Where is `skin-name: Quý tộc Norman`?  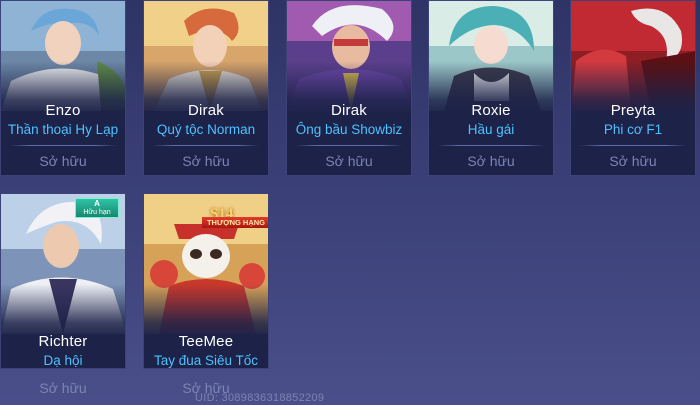
skin-name: Quý tộc Norman is located at coordinates (206, 129).